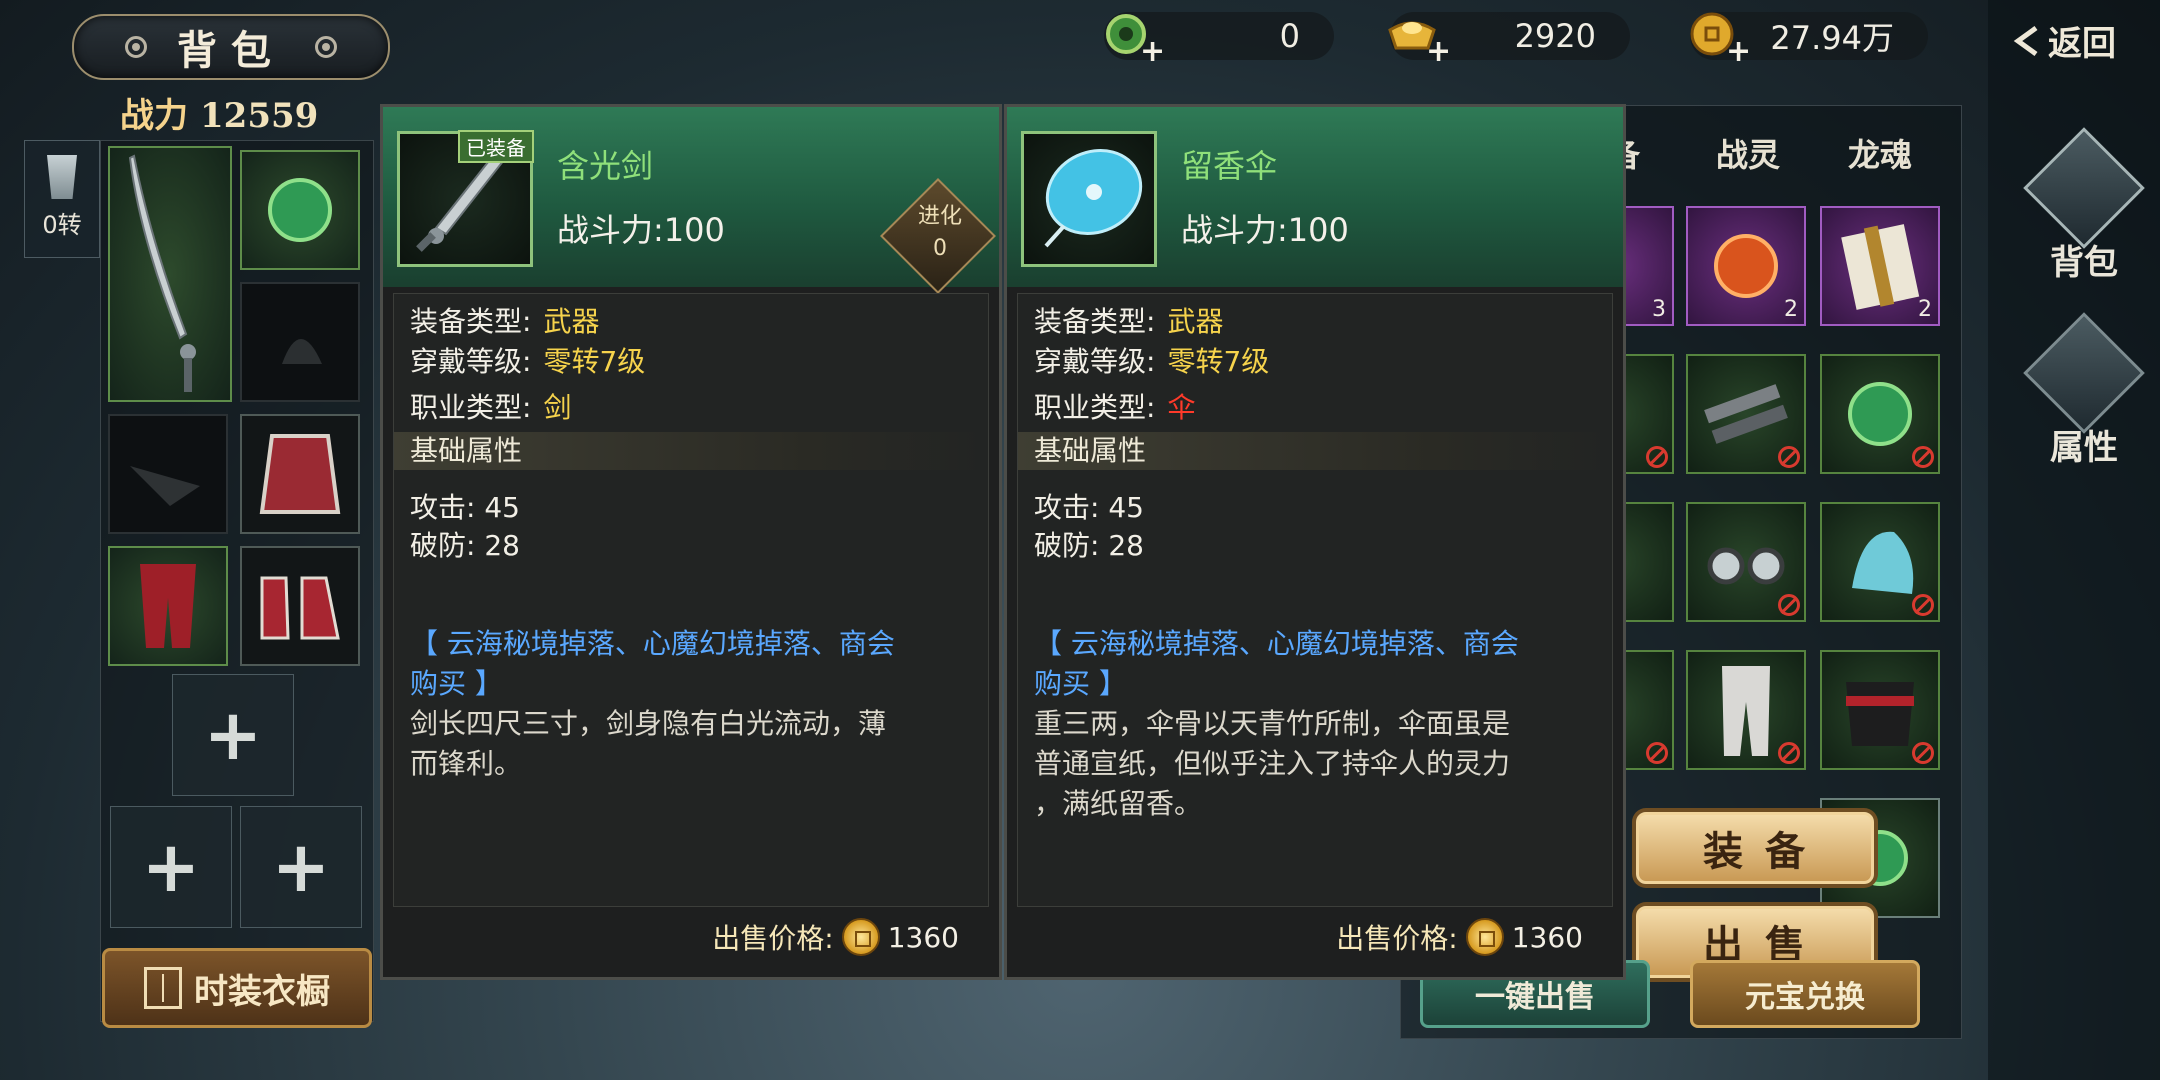  What do you see at coordinates (231, 50) in the screenshot?
I see `page-title: 背包` at bounding box center [231, 50].